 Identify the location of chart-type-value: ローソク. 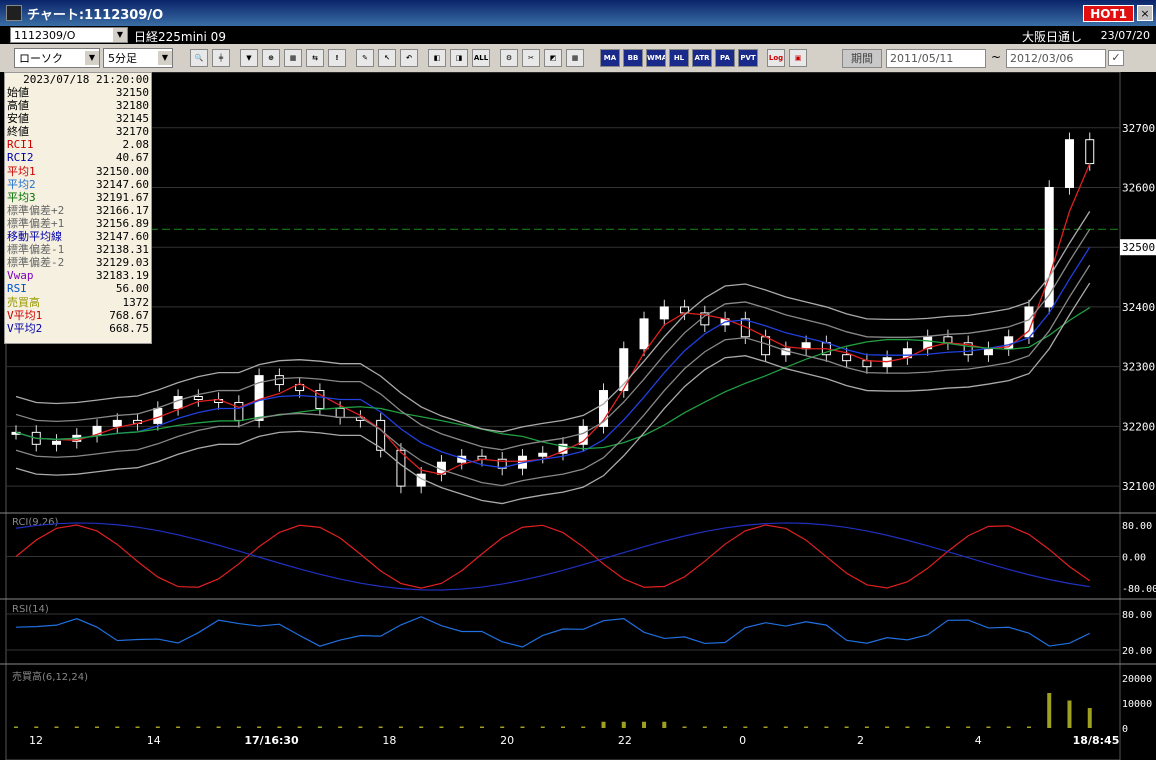
(41, 58).